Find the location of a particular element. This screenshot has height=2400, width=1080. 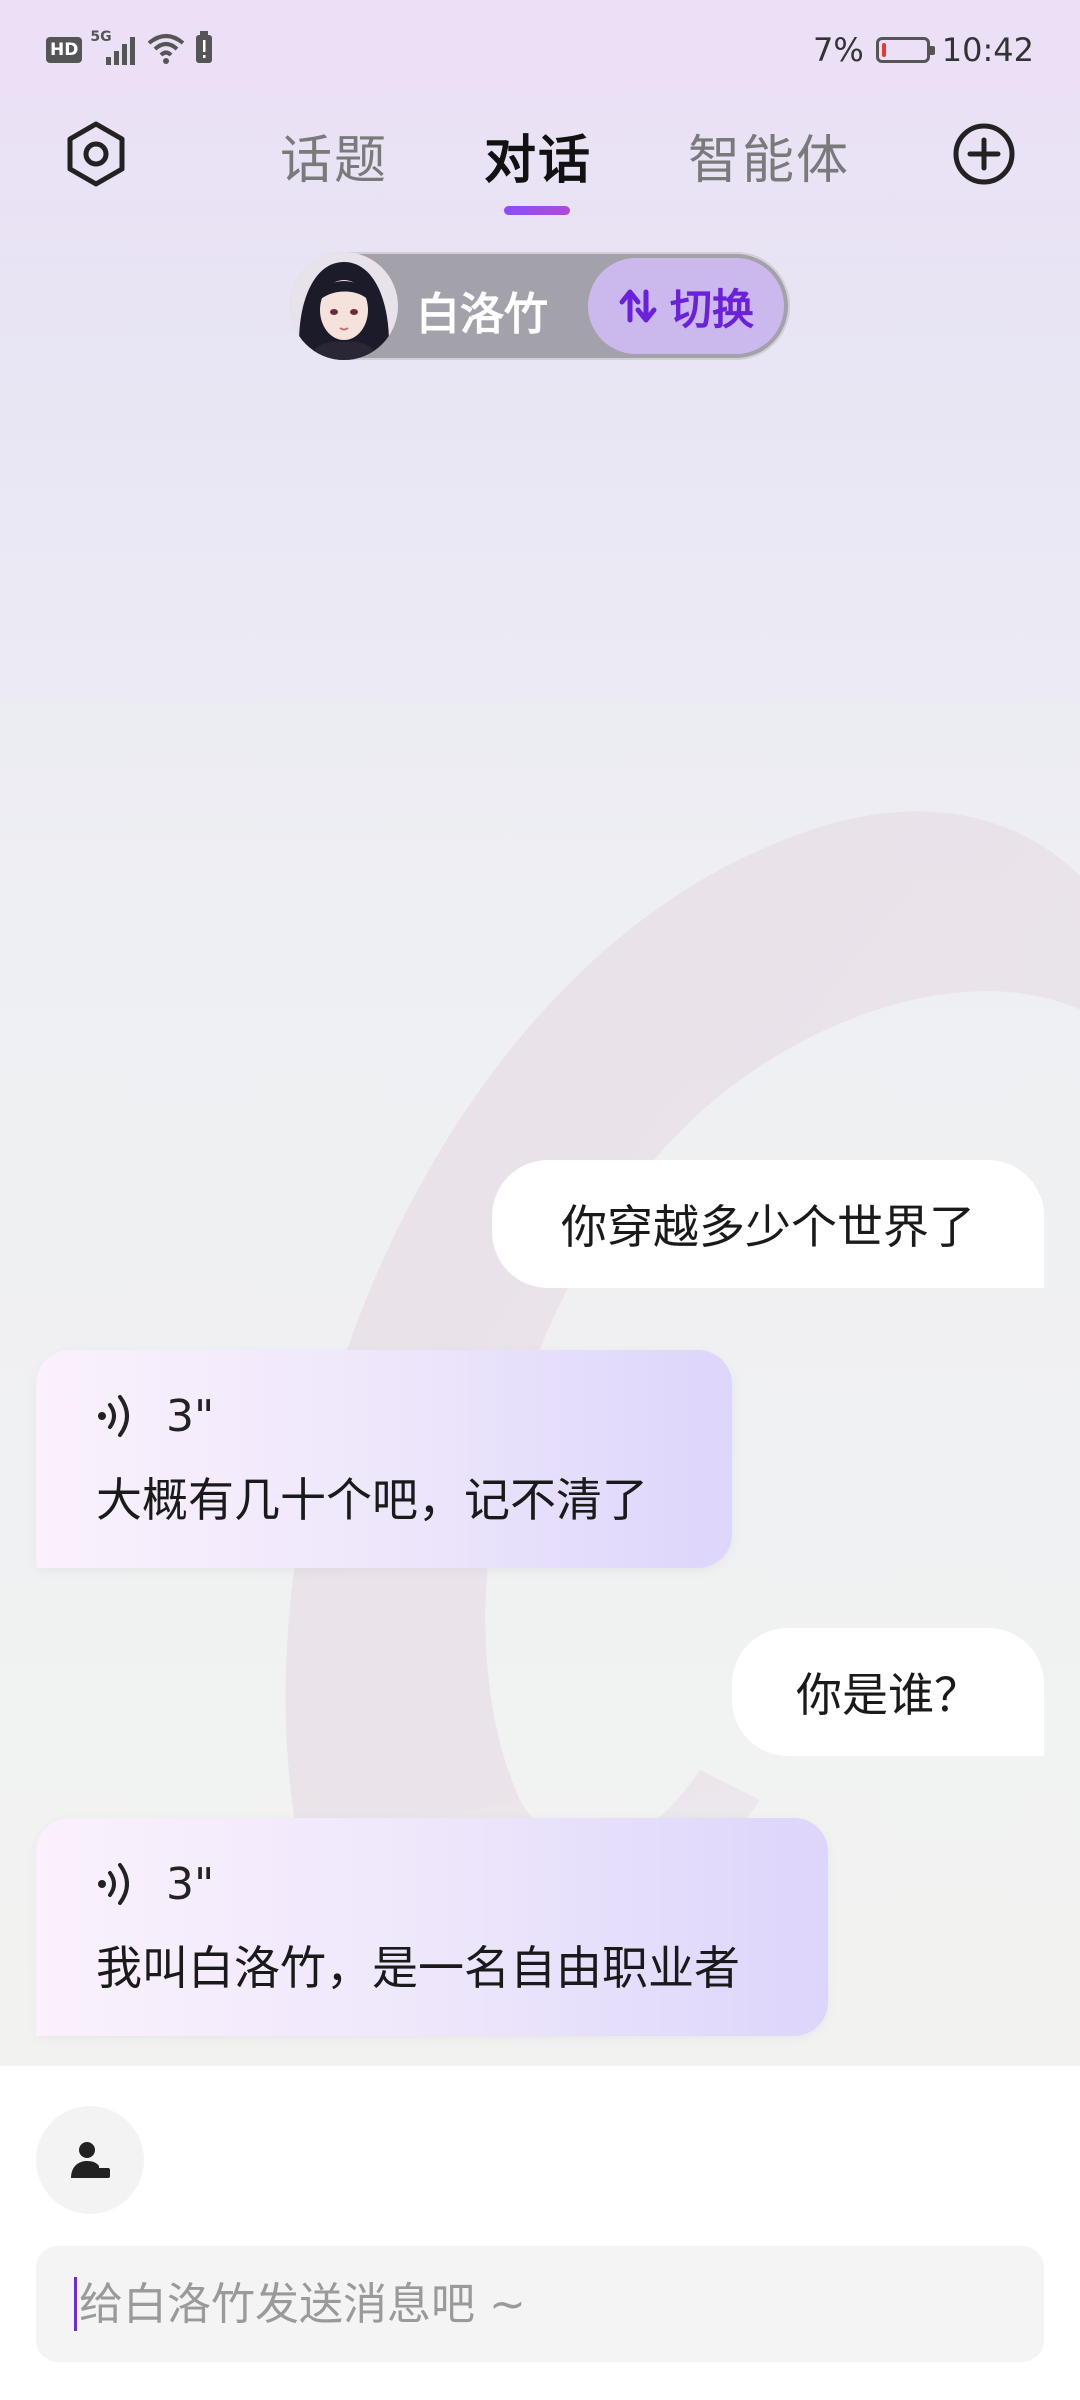

top-tabs: 话题 对话 智能体 is located at coordinates (540, 165).